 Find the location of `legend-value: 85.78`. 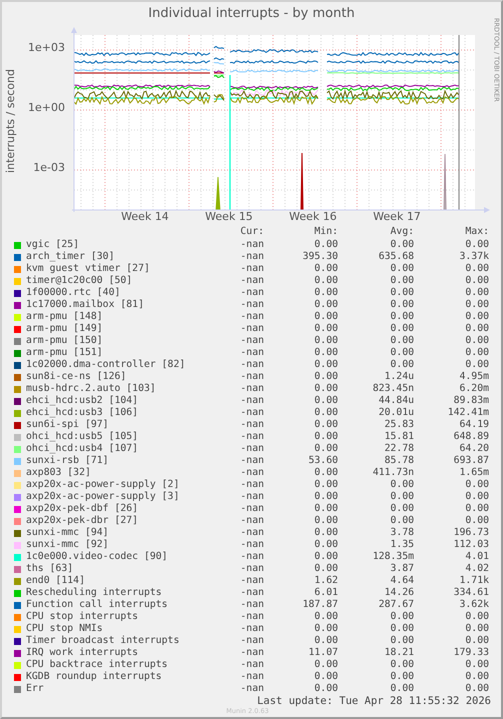

legend-value: 85.78 is located at coordinates (399, 461).